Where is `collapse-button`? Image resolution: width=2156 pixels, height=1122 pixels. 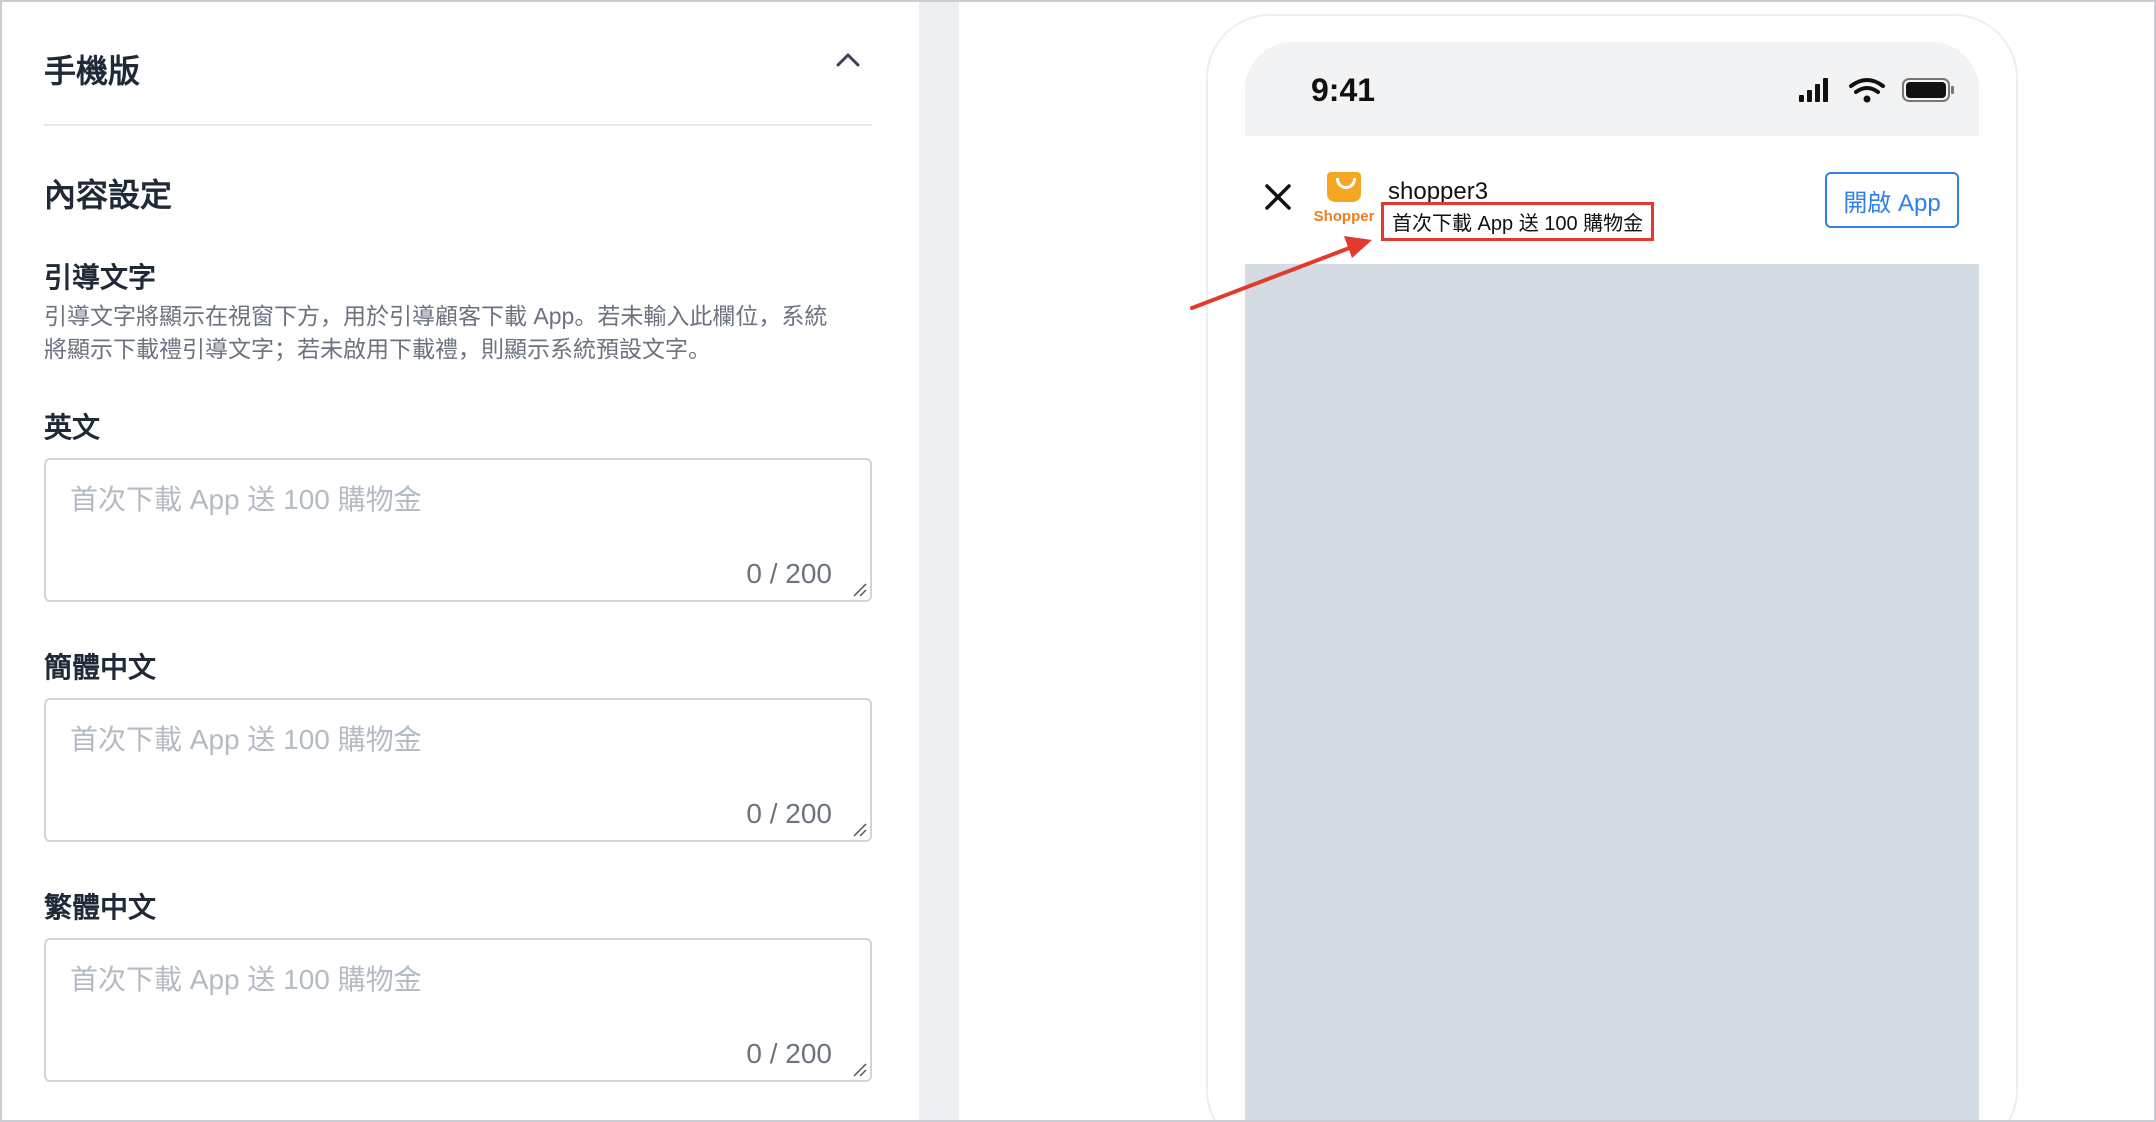 collapse-button is located at coordinates (848, 62).